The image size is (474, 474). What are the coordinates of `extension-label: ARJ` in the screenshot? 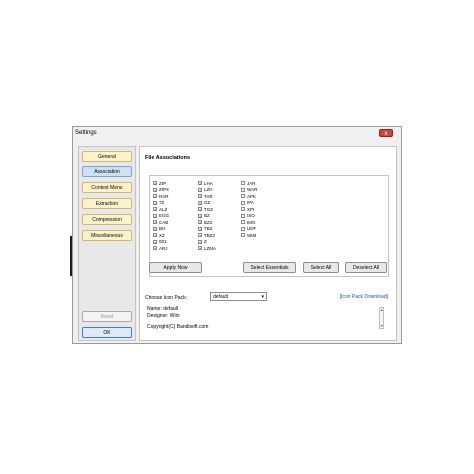 It's located at (163, 248).